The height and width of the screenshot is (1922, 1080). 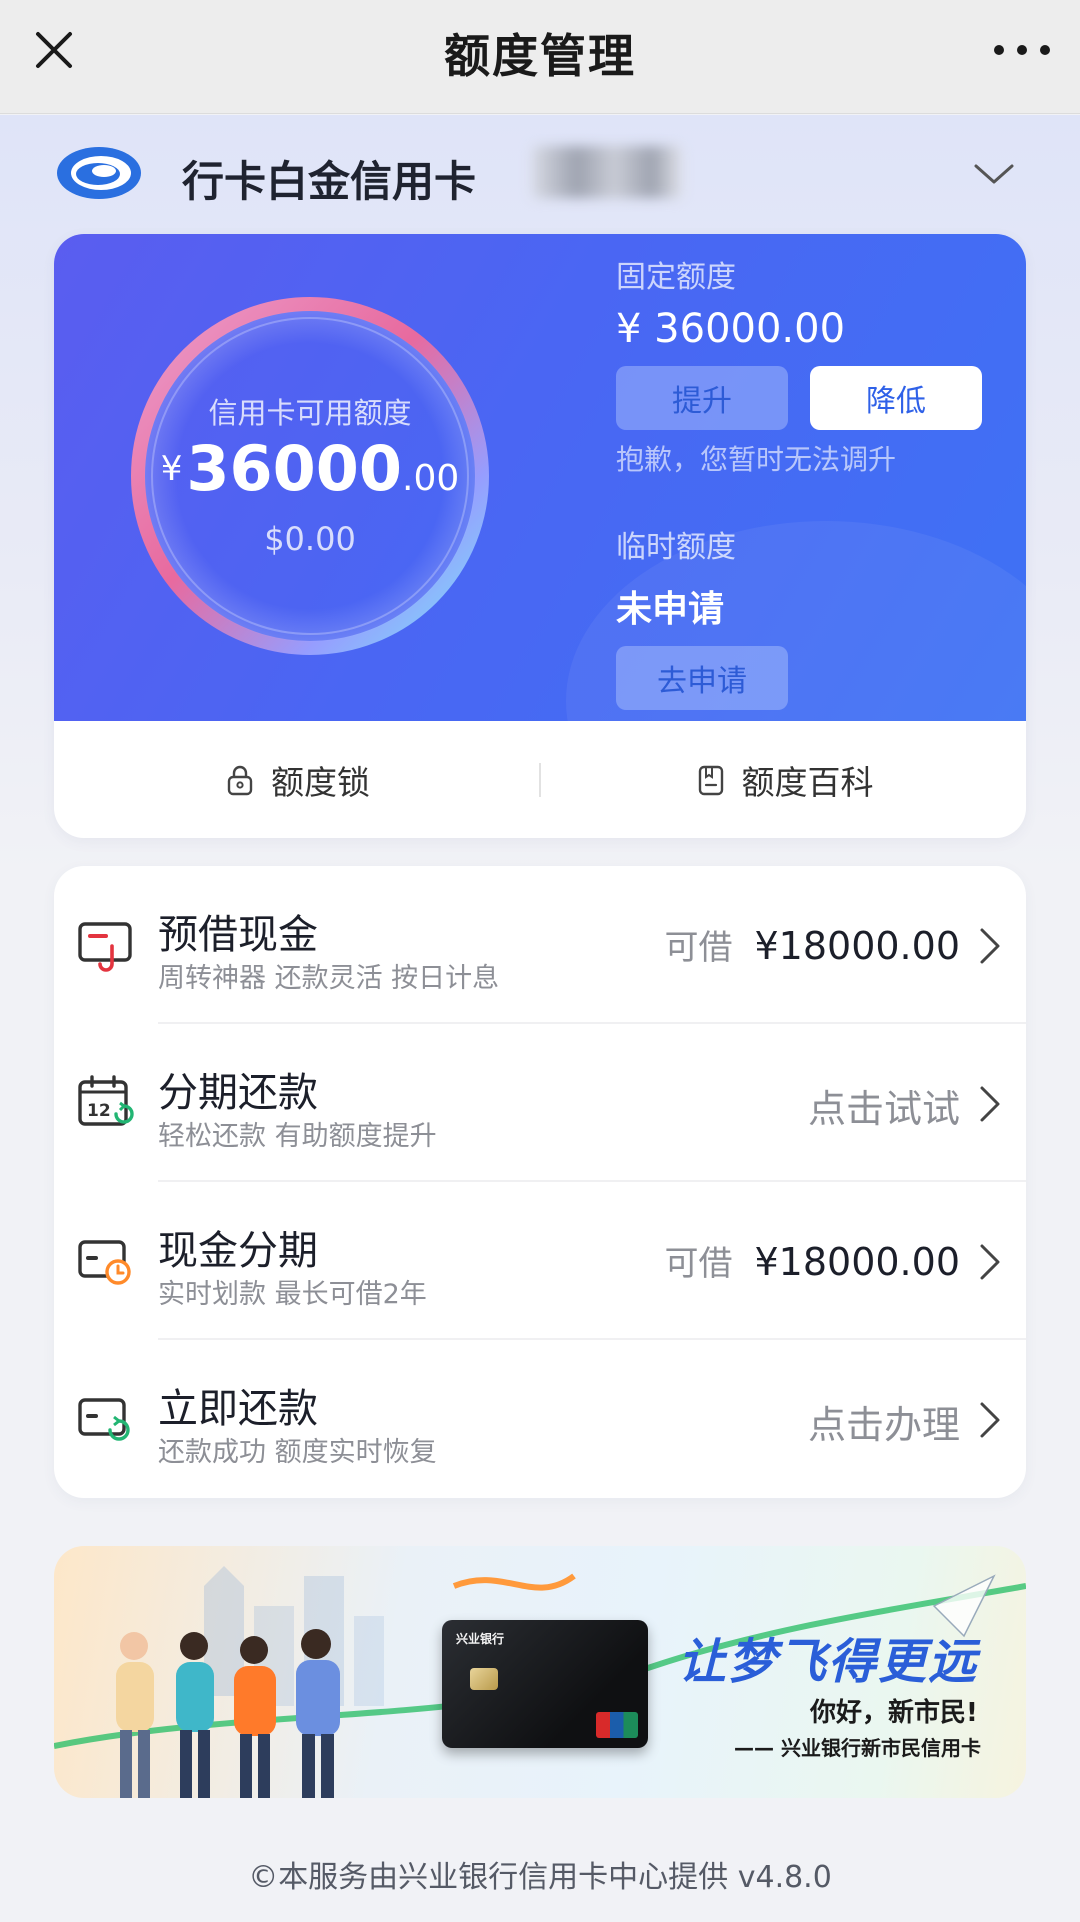 What do you see at coordinates (240, 780) in the screenshot?
I see `lock-icon` at bounding box center [240, 780].